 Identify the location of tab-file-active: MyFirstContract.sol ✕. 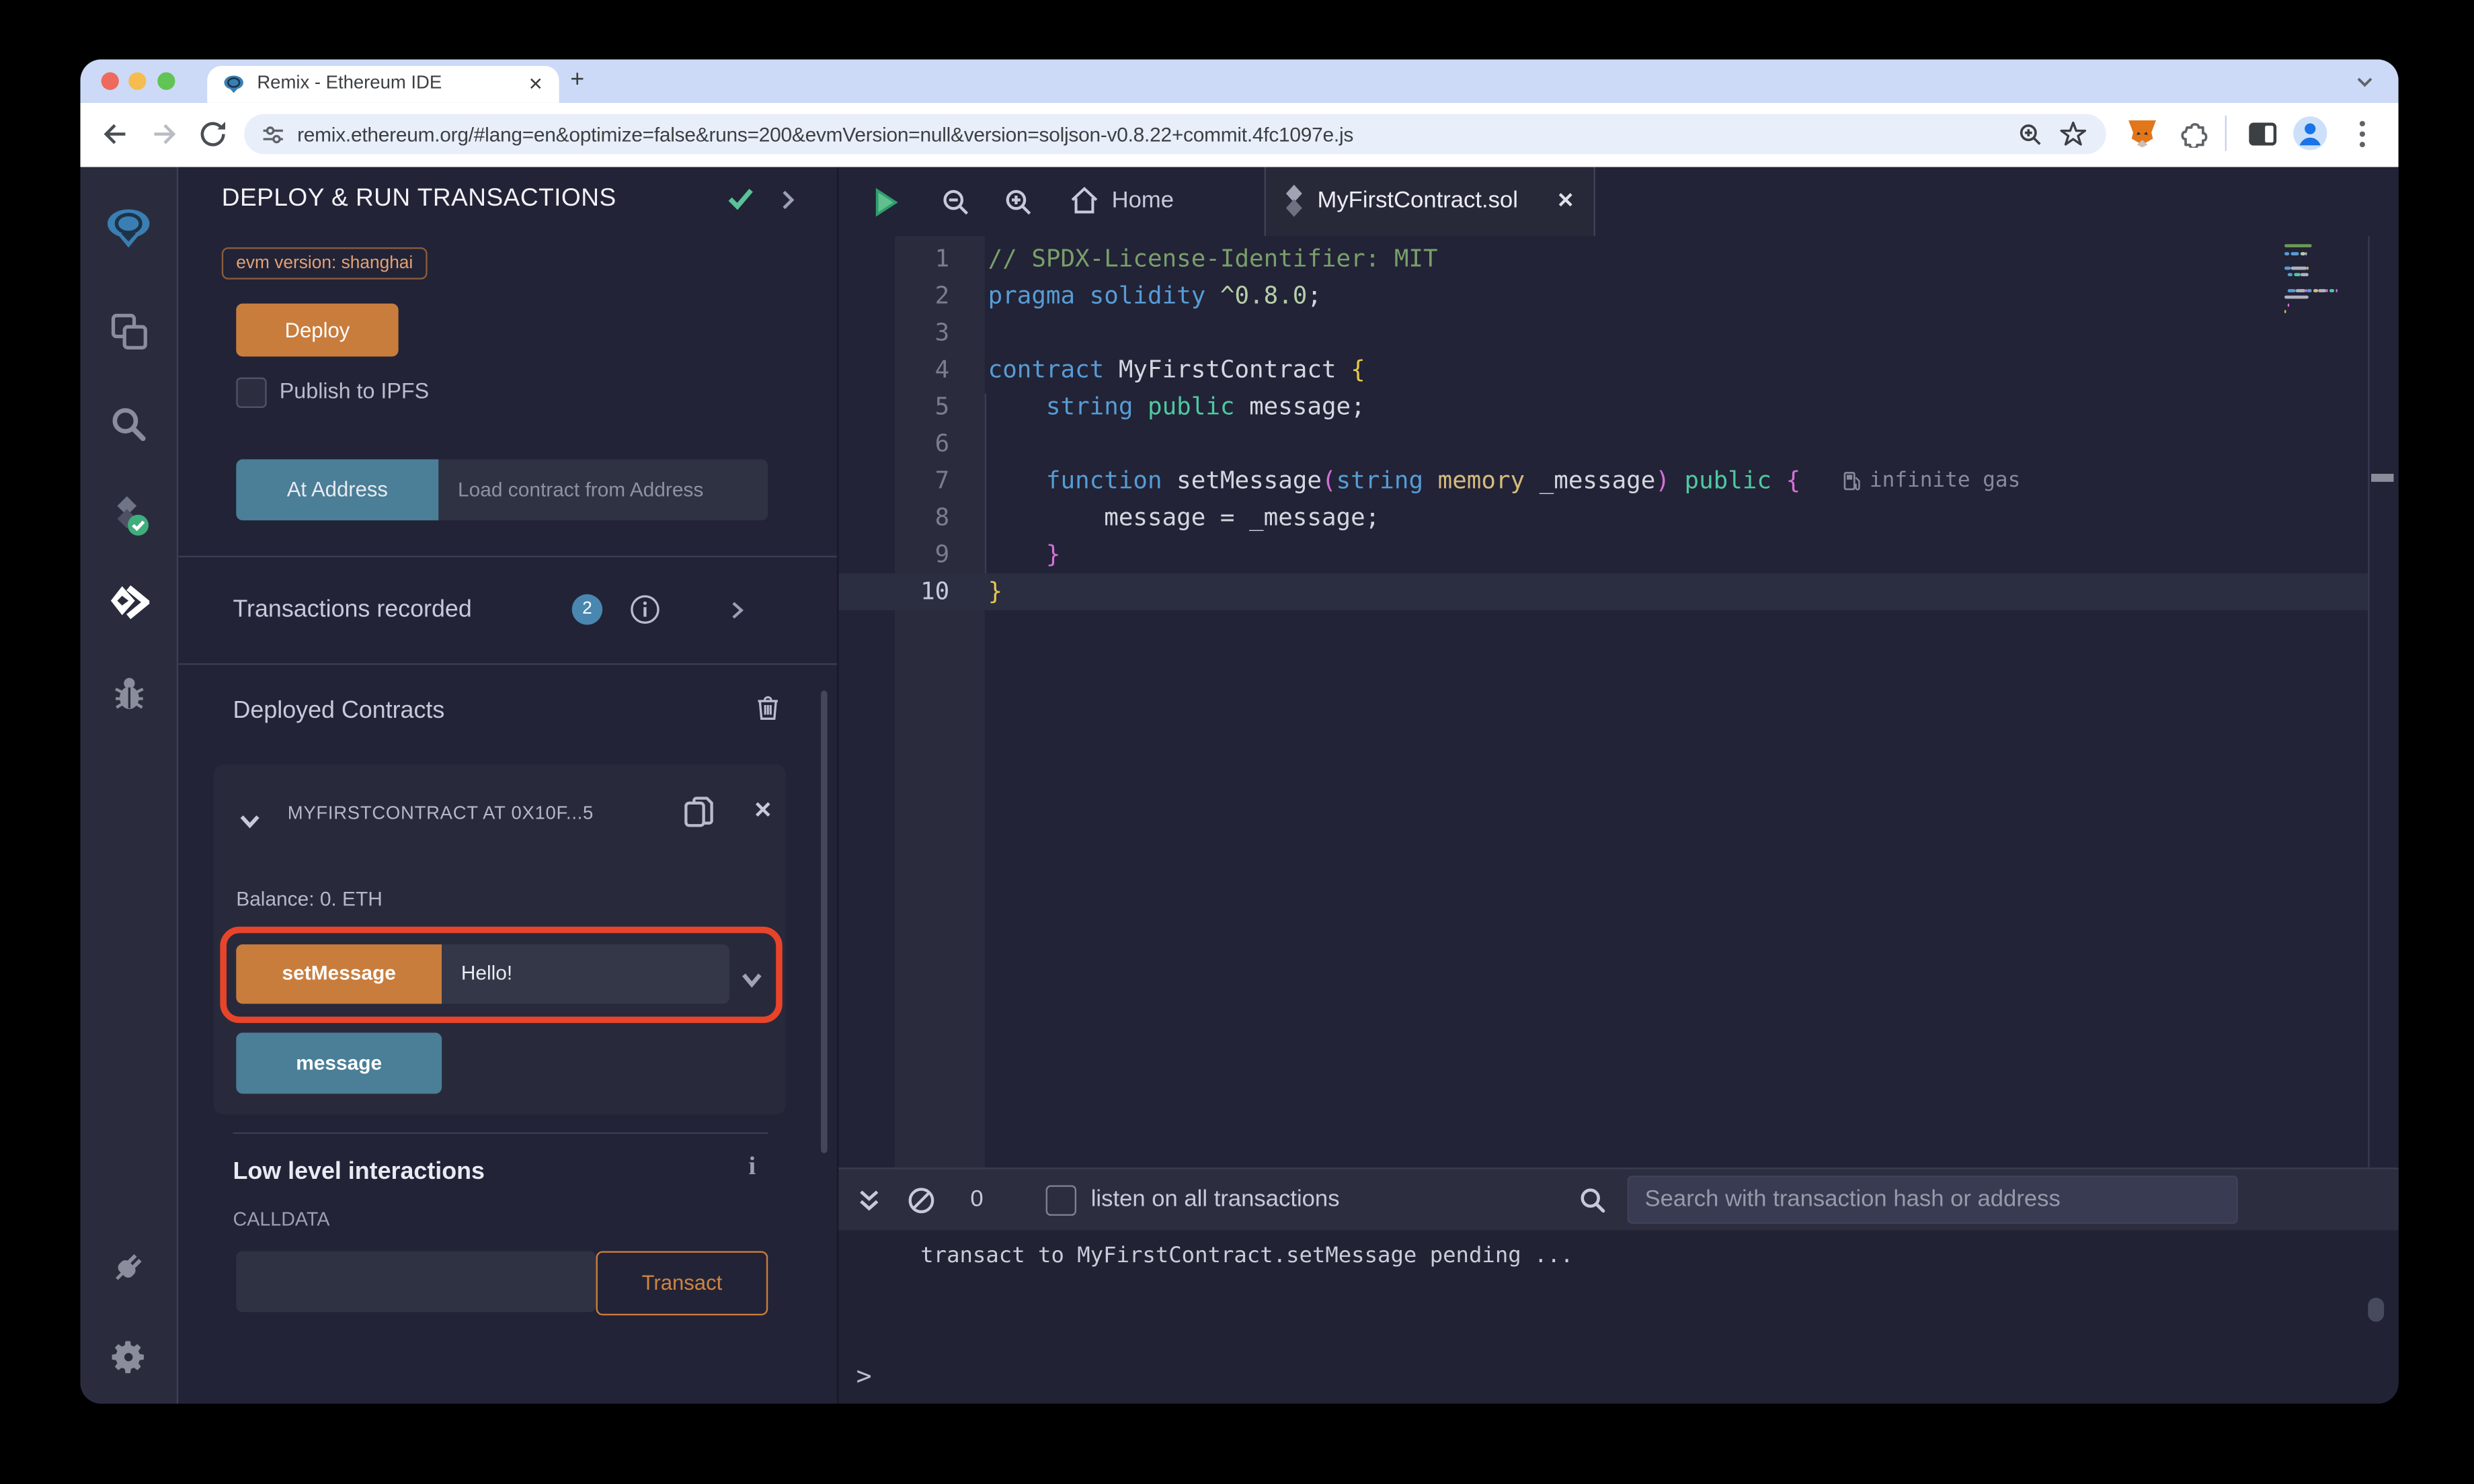
(1429, 201).